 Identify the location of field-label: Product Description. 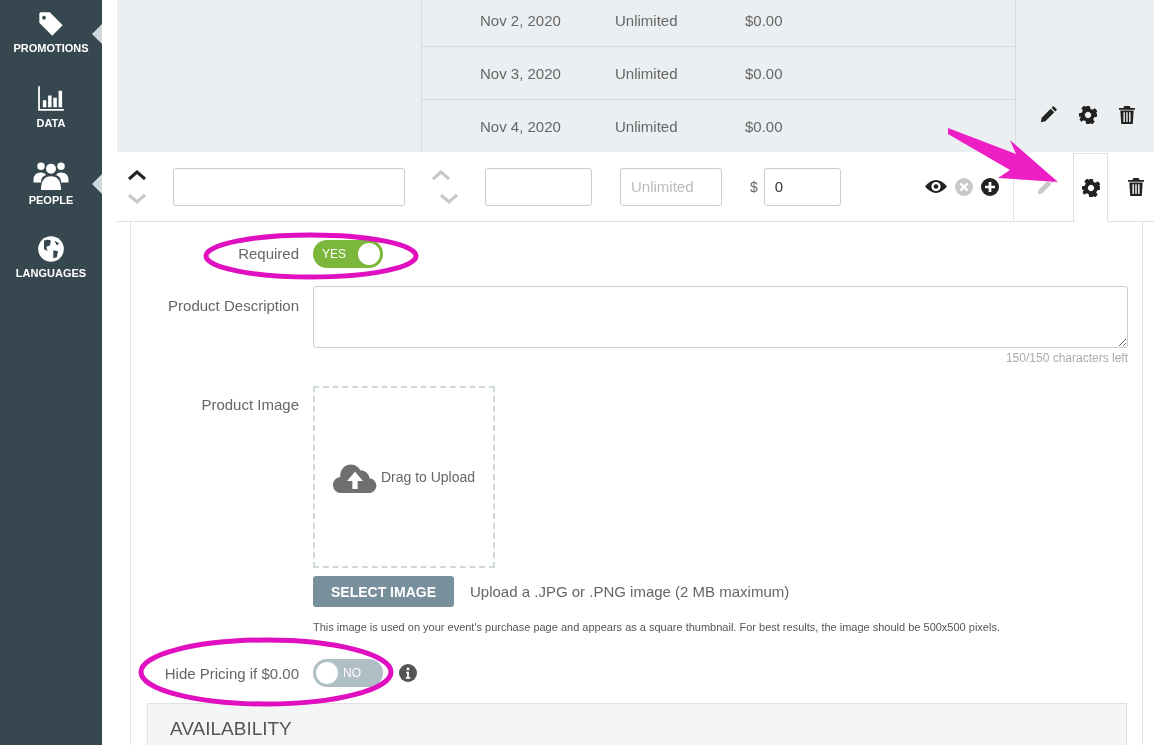
(233, 305).